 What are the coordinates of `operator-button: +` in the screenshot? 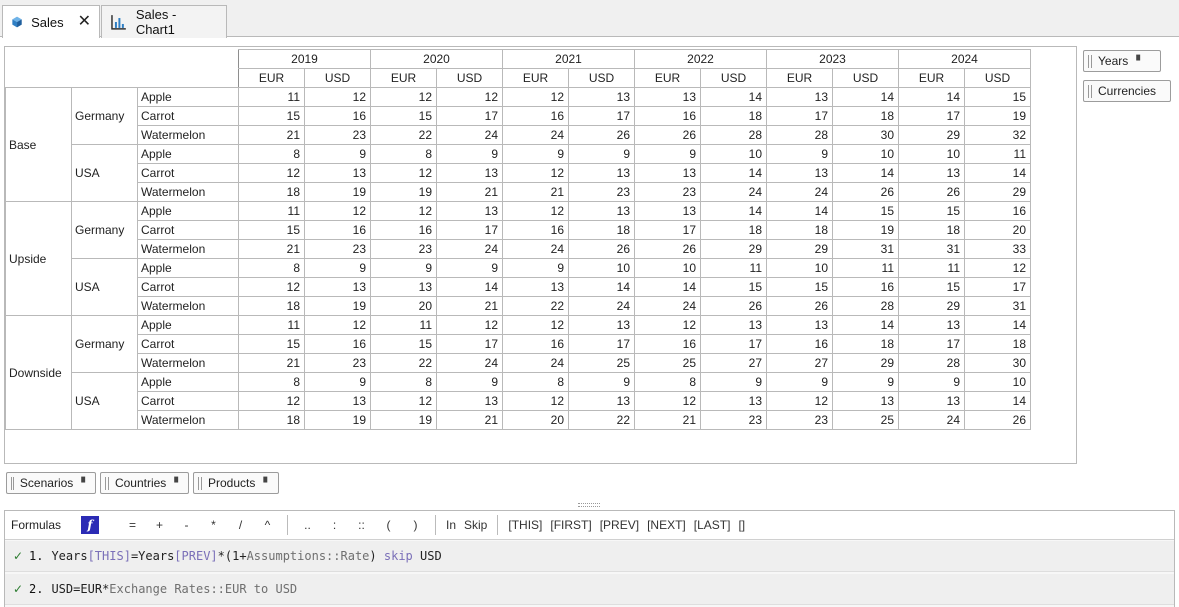 It's located at (159, 525).